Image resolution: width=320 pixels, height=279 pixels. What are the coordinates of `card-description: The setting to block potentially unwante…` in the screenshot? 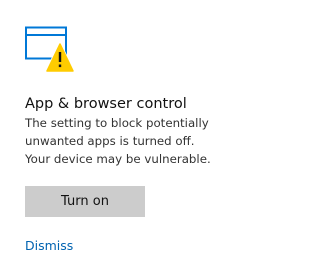 It's located at (132, 141).